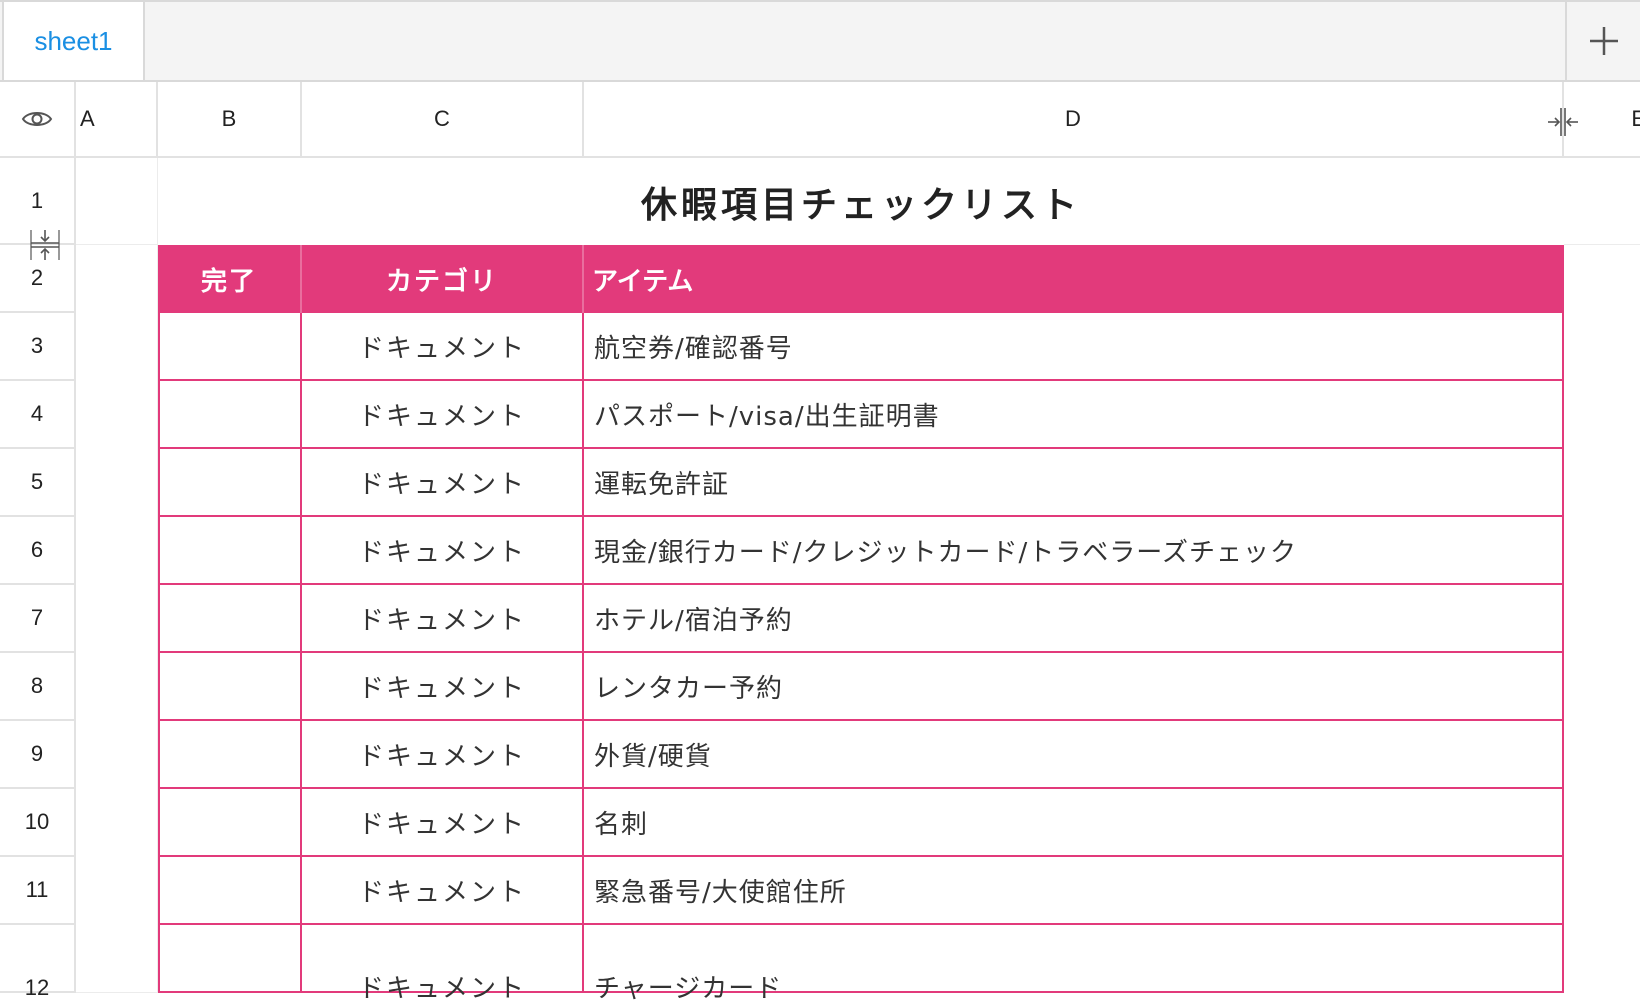 This screenshot has width=1640, height=1005. Describe the element at coordinates (1635, 119) in the screenshot. I see `column-label: E` at that location.